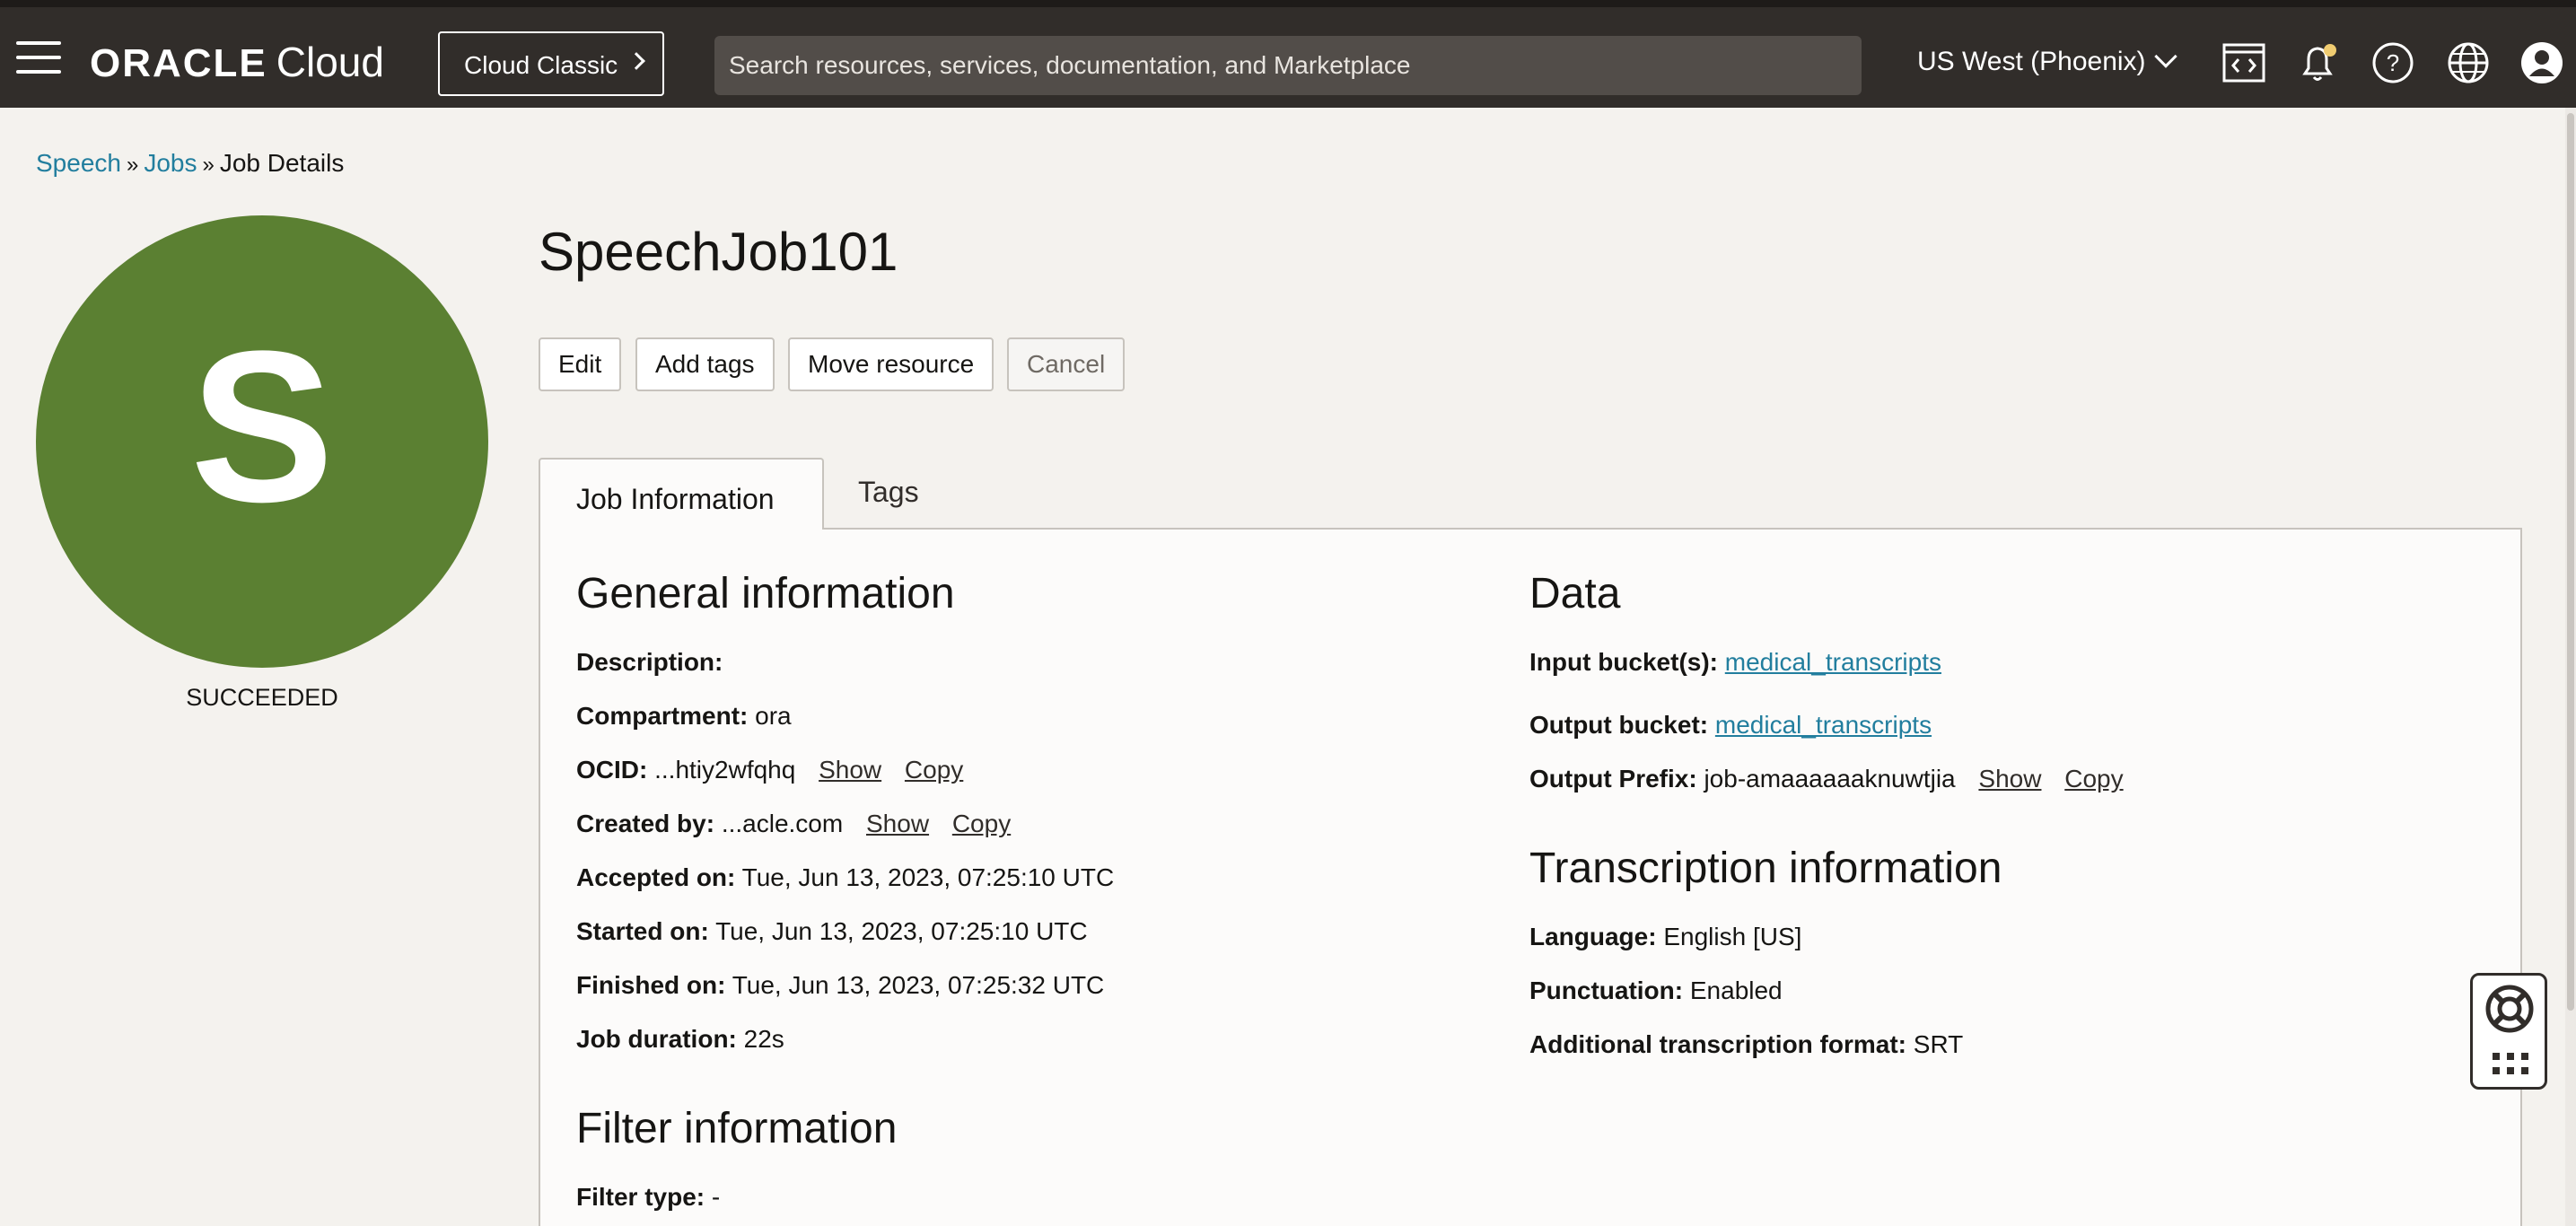 The image size is (2576, 1226). Describe the element at coordinates (1066, 364) in the screenshot. I see `cancel-button: Cancel` at that location.